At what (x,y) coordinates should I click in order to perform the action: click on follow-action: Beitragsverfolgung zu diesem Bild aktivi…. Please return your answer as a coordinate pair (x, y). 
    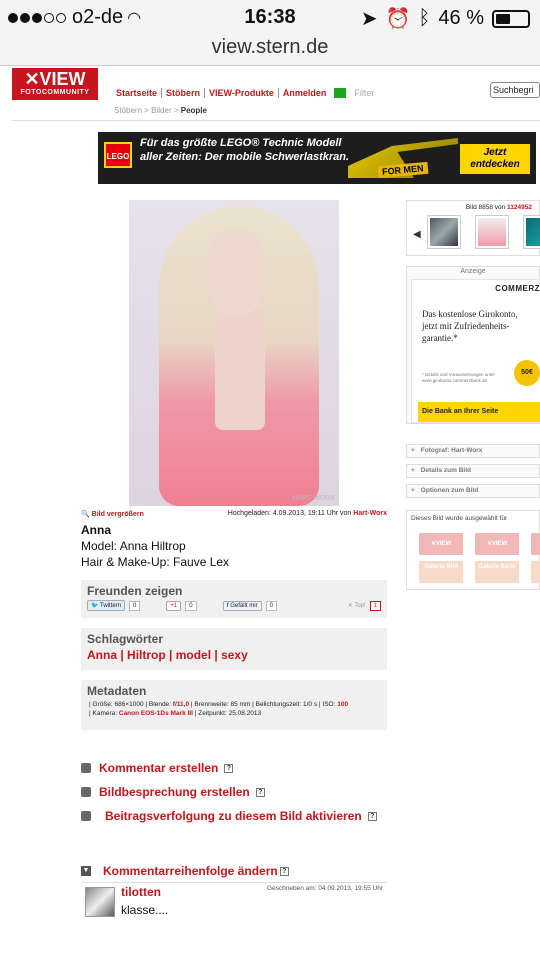
    Looking at the image, I should click on (234, 816).